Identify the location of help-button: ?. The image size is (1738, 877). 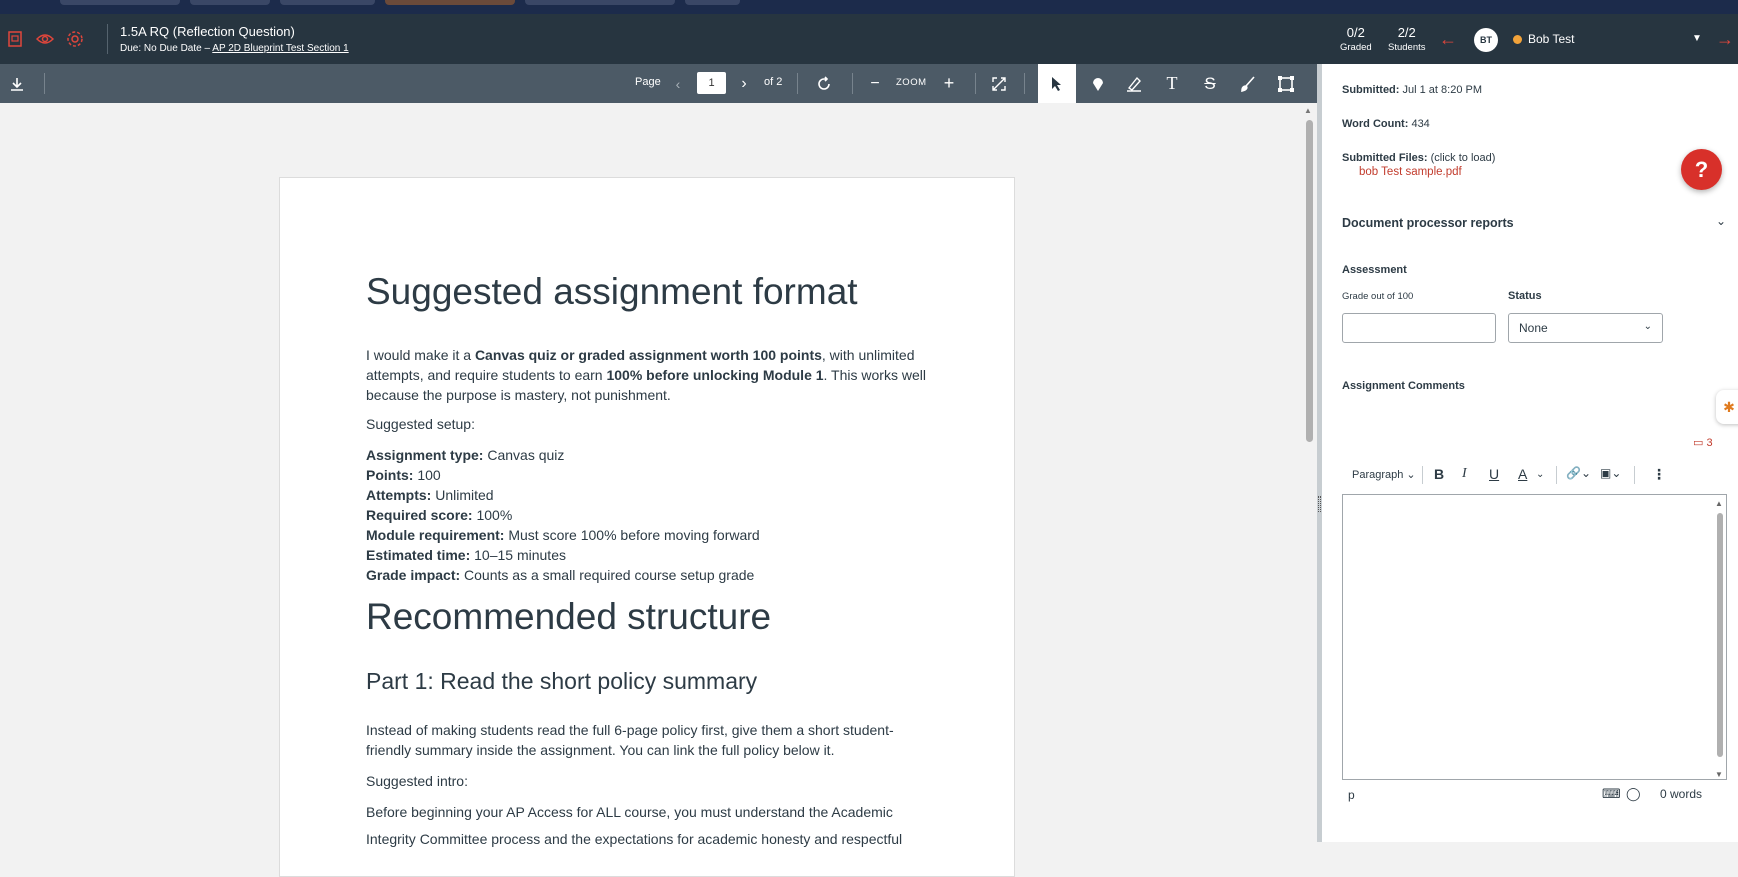
(1701, 169).